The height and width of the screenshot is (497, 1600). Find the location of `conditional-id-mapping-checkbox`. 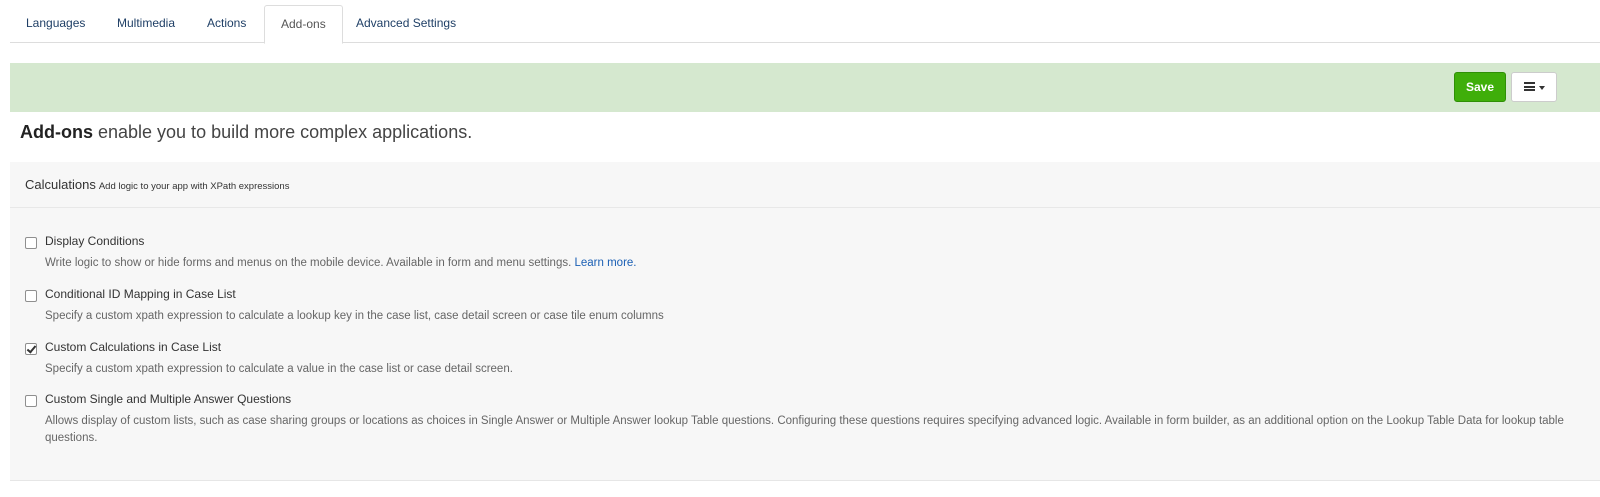

conditional-id-mapping-checkbox is located at coordinates (31, 296).